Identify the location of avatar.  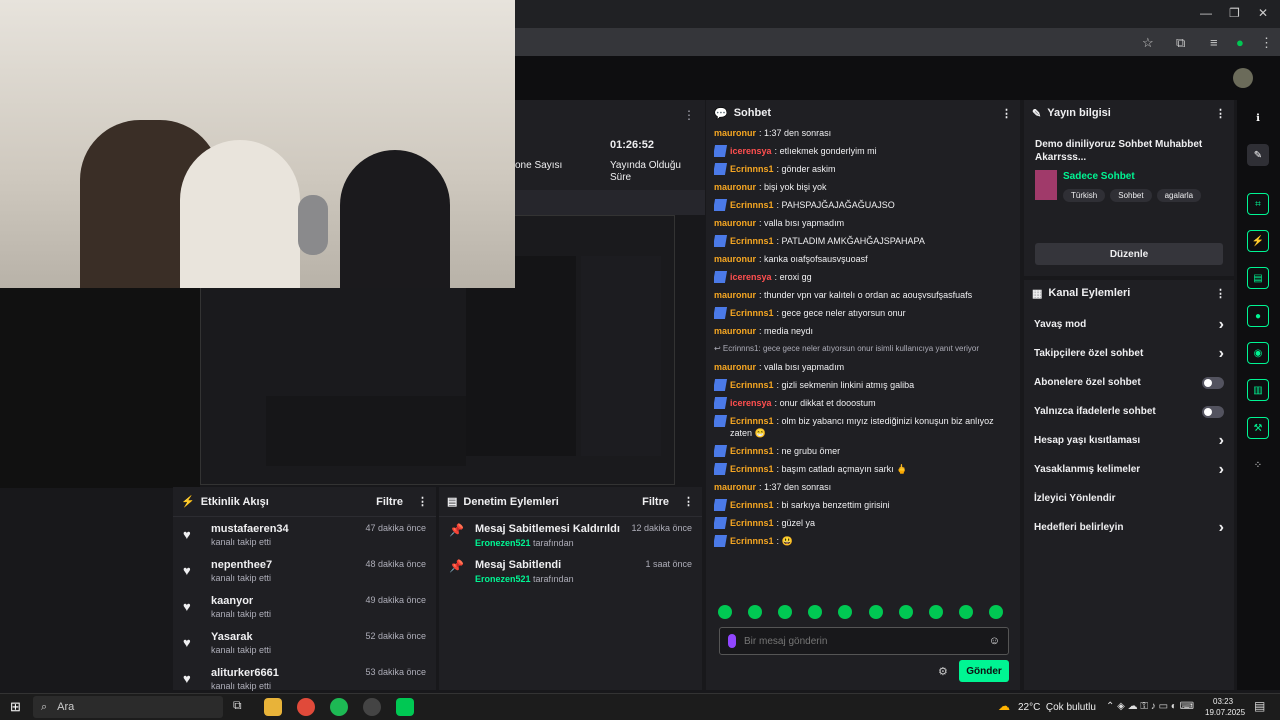
(1243, 78).